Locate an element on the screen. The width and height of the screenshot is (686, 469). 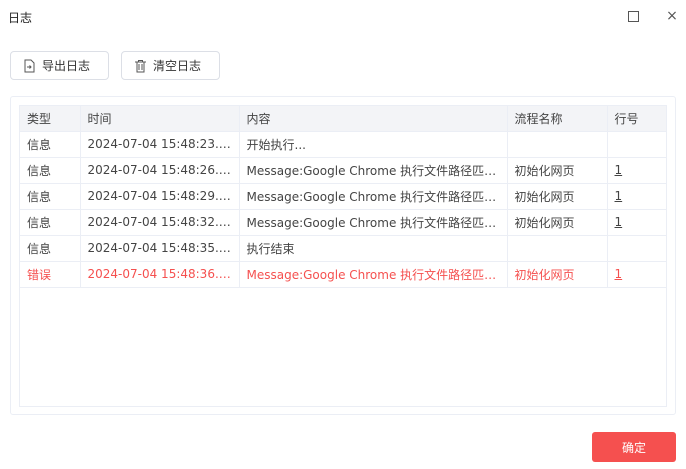
cell-content: 执行结束 is located at coordinates (373, 248).